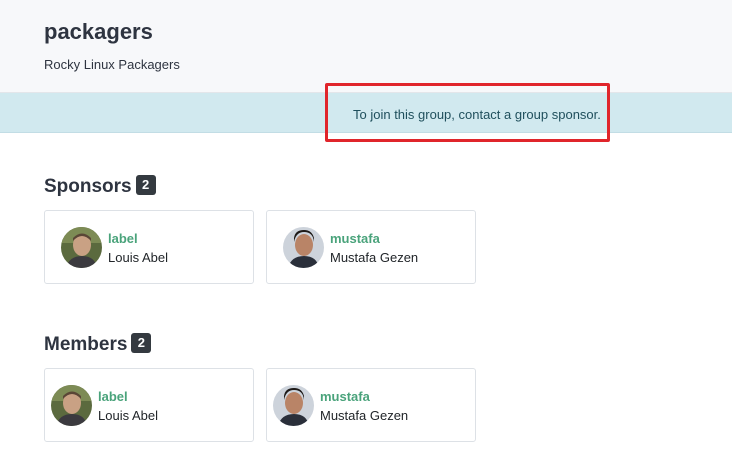  What do you see at coordinates (355, 238) in the screenshot?
I see `sponsor-username-link: mustafa` at bounding box center [355, 238].